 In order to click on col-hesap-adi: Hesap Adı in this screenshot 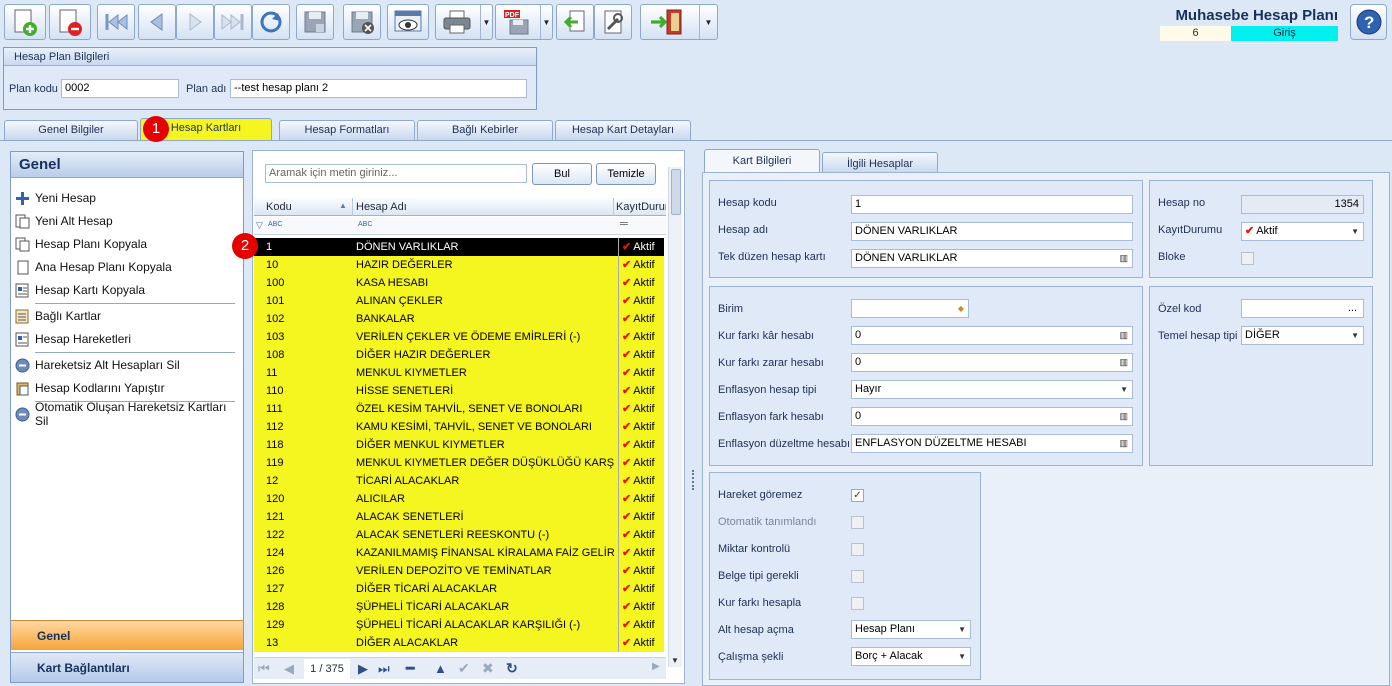, I will do `click(381, 207)`.